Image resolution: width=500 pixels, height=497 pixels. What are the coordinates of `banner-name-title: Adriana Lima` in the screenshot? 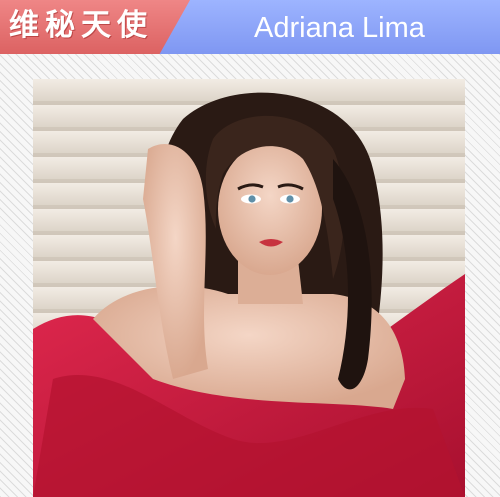 It's located at (339, 28).